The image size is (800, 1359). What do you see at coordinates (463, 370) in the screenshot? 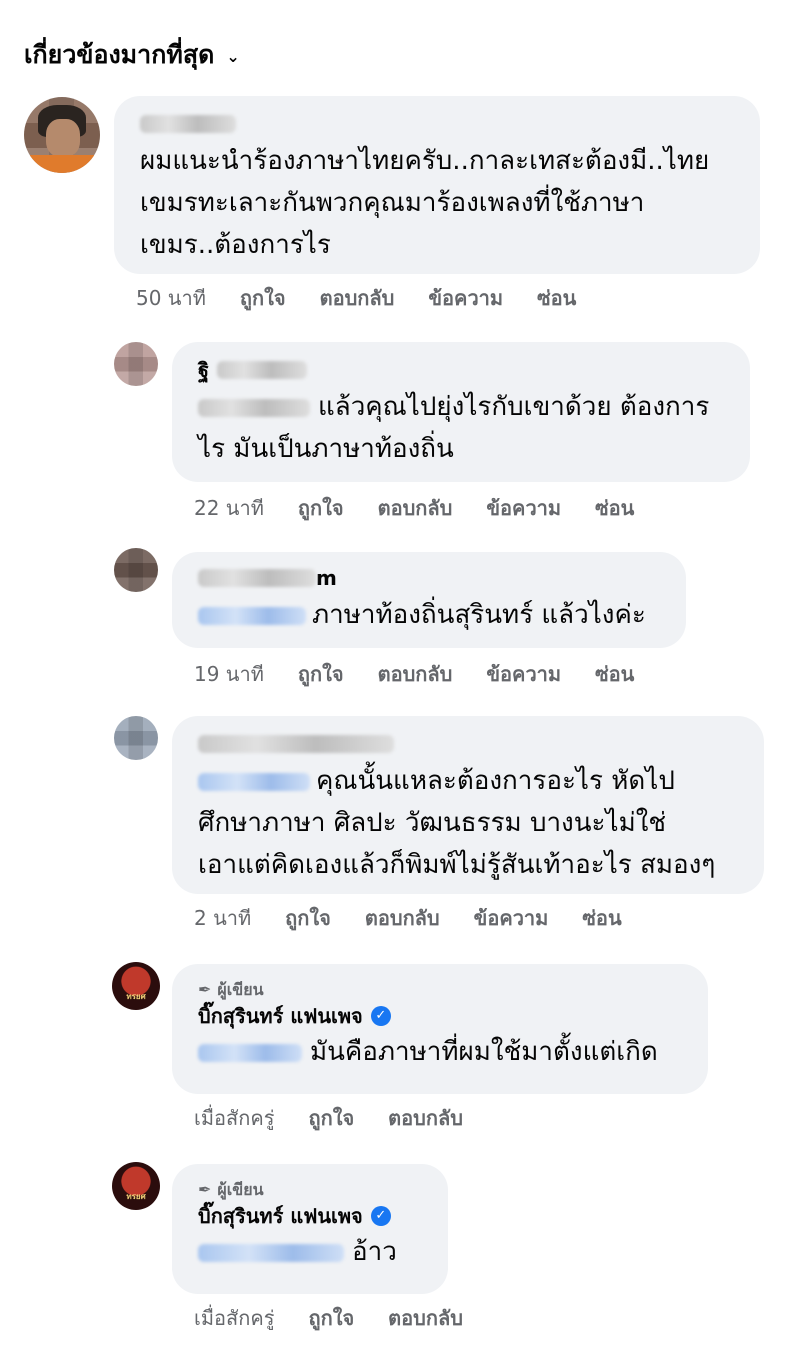
I see `commenter-name: ฐิ` at bounding box center [463, 370].